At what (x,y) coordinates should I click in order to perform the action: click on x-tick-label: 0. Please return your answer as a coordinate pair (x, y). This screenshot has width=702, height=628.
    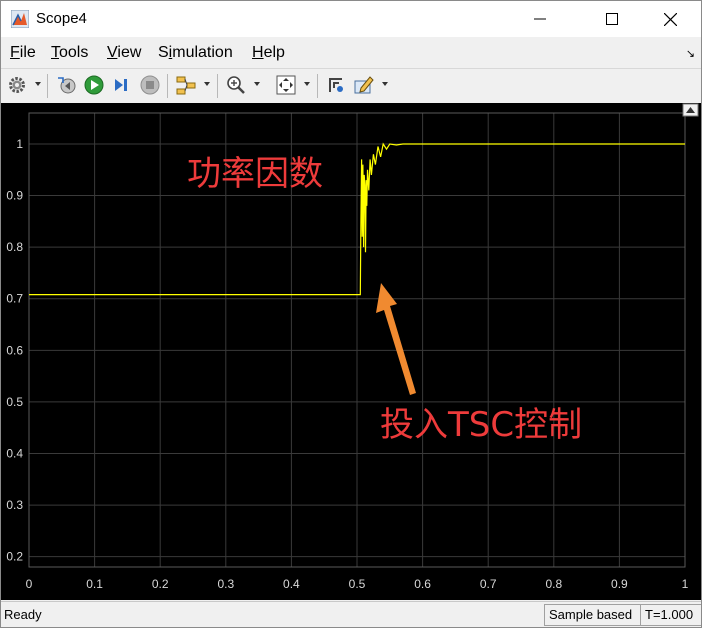
    Looking at the image, I should click on (29, 584).